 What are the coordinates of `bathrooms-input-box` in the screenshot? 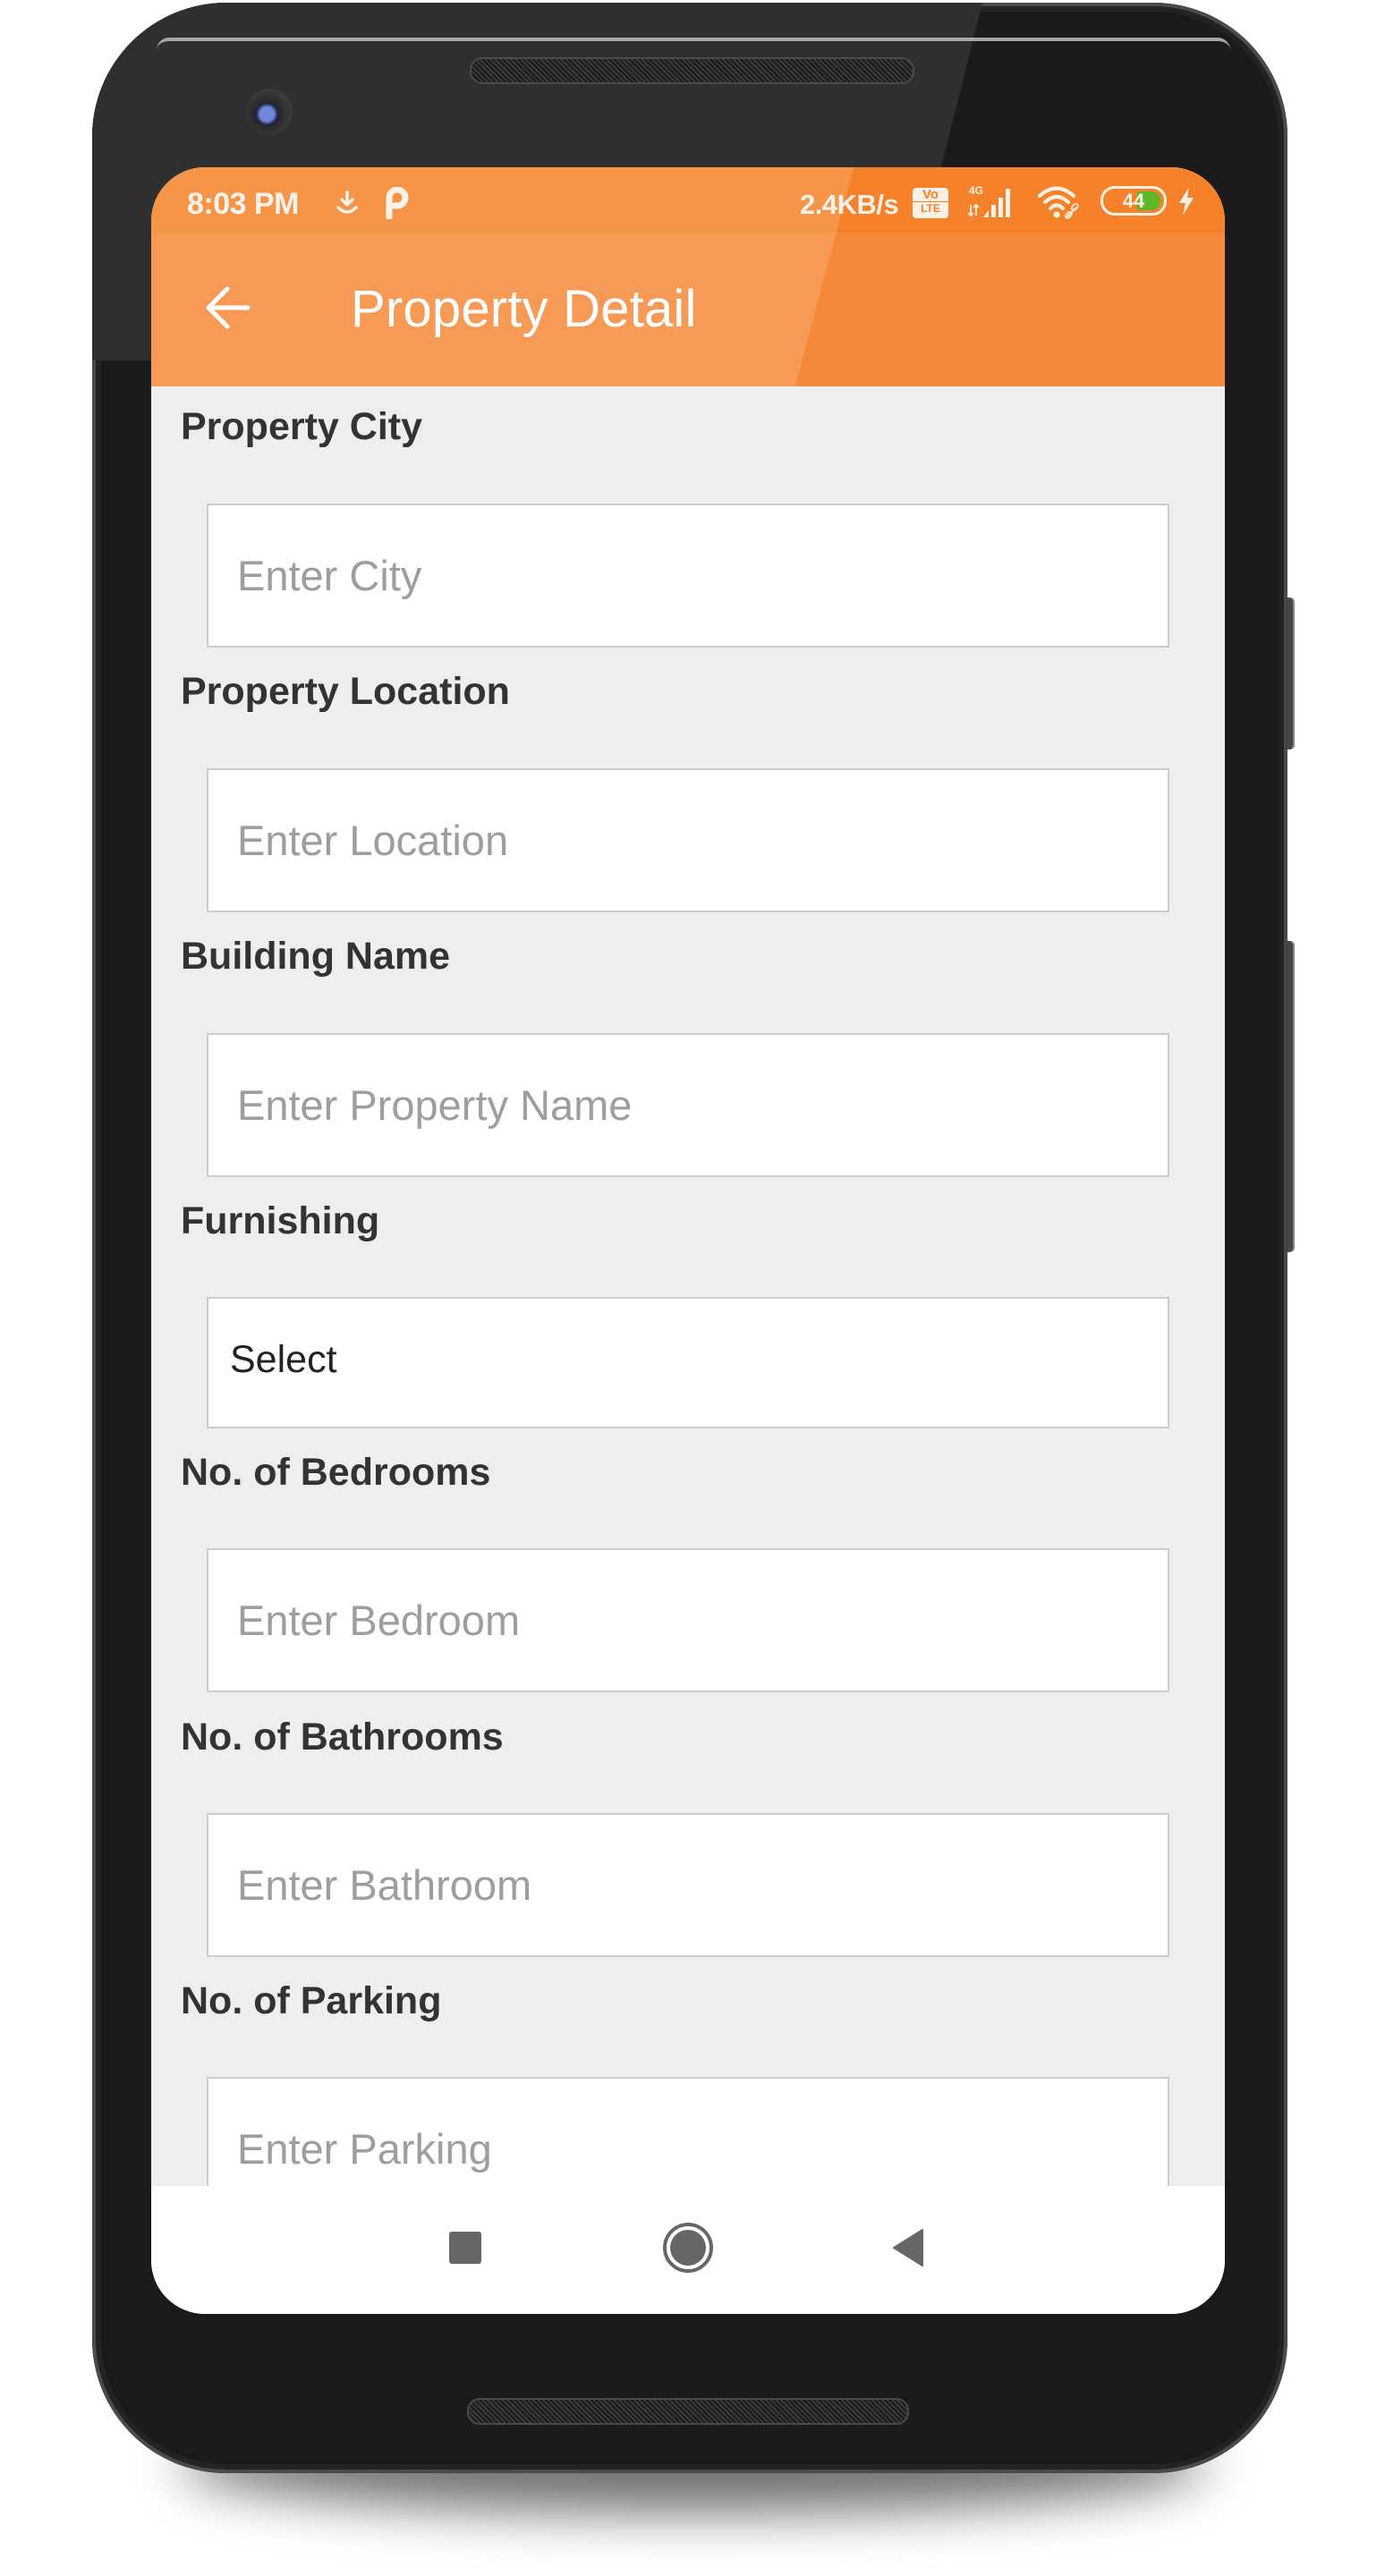 It's located at (688, 1885).